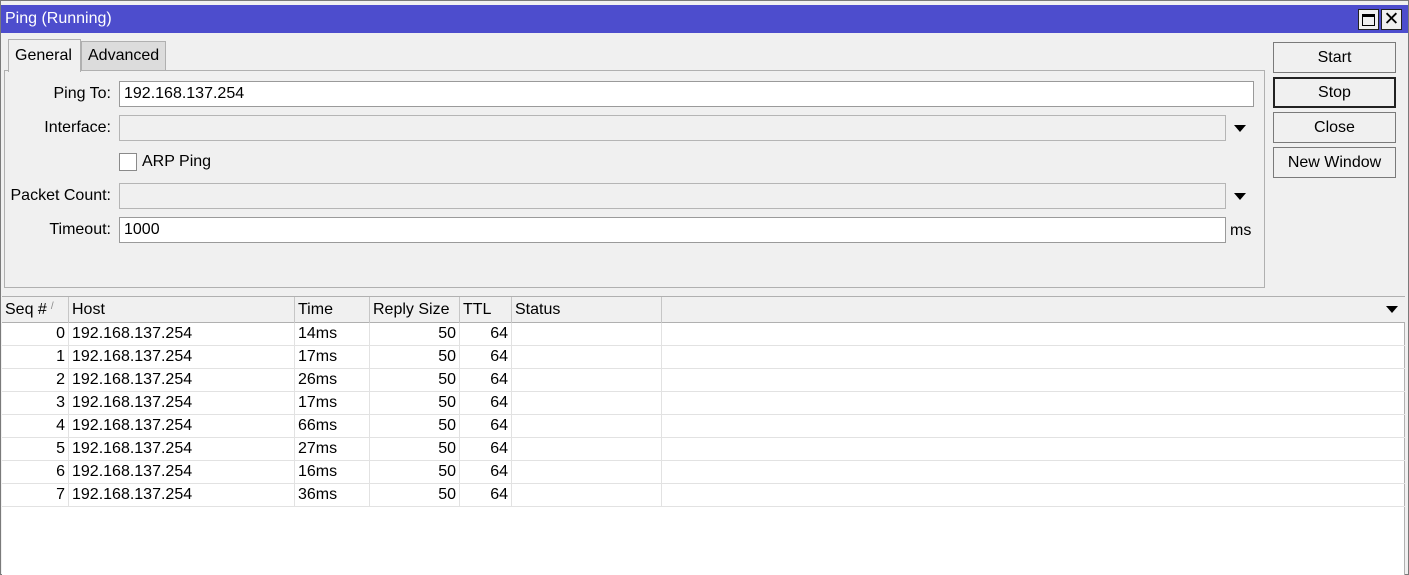  Describe the element at coordinates (332, 426) in the screenshot. I see `cell-time: 66ms` at that location.